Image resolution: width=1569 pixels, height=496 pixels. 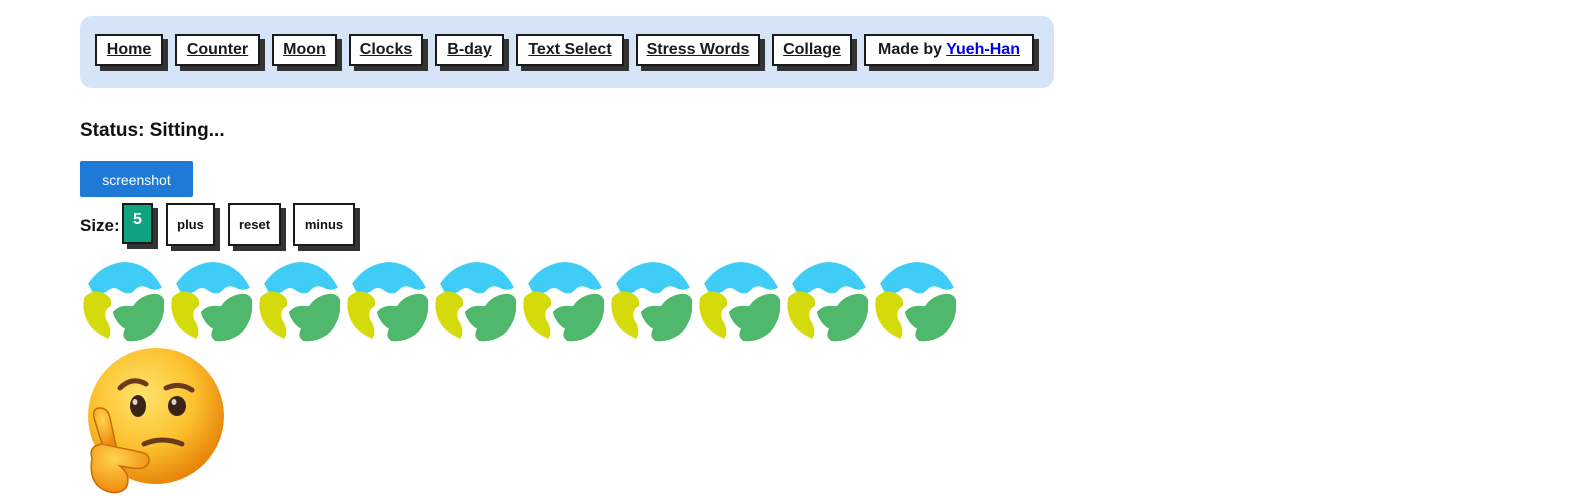 I want to click on nav-collage-link: Collage, so click(x=812, y=50).